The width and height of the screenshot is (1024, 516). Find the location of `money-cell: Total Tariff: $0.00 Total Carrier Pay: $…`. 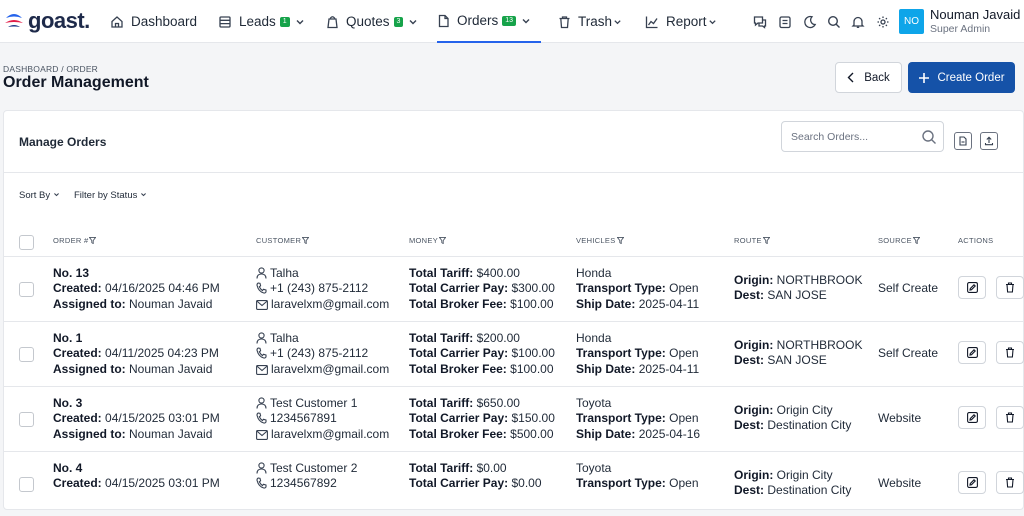

money-cell: Total Tariff: $0.00 Total Carrier Pay: $… is located at coordinates (475, 476).